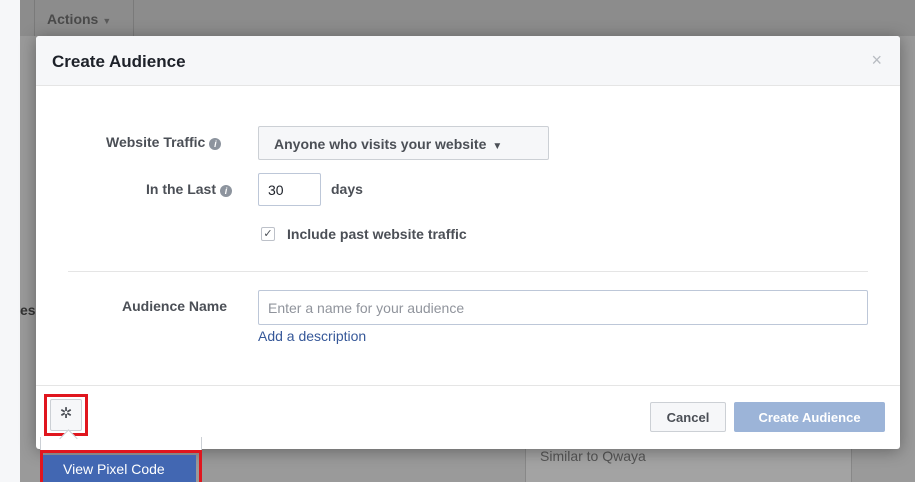 This screenshot has height=482, width=915. I want to click on background-toolbar, so click(467, 18).